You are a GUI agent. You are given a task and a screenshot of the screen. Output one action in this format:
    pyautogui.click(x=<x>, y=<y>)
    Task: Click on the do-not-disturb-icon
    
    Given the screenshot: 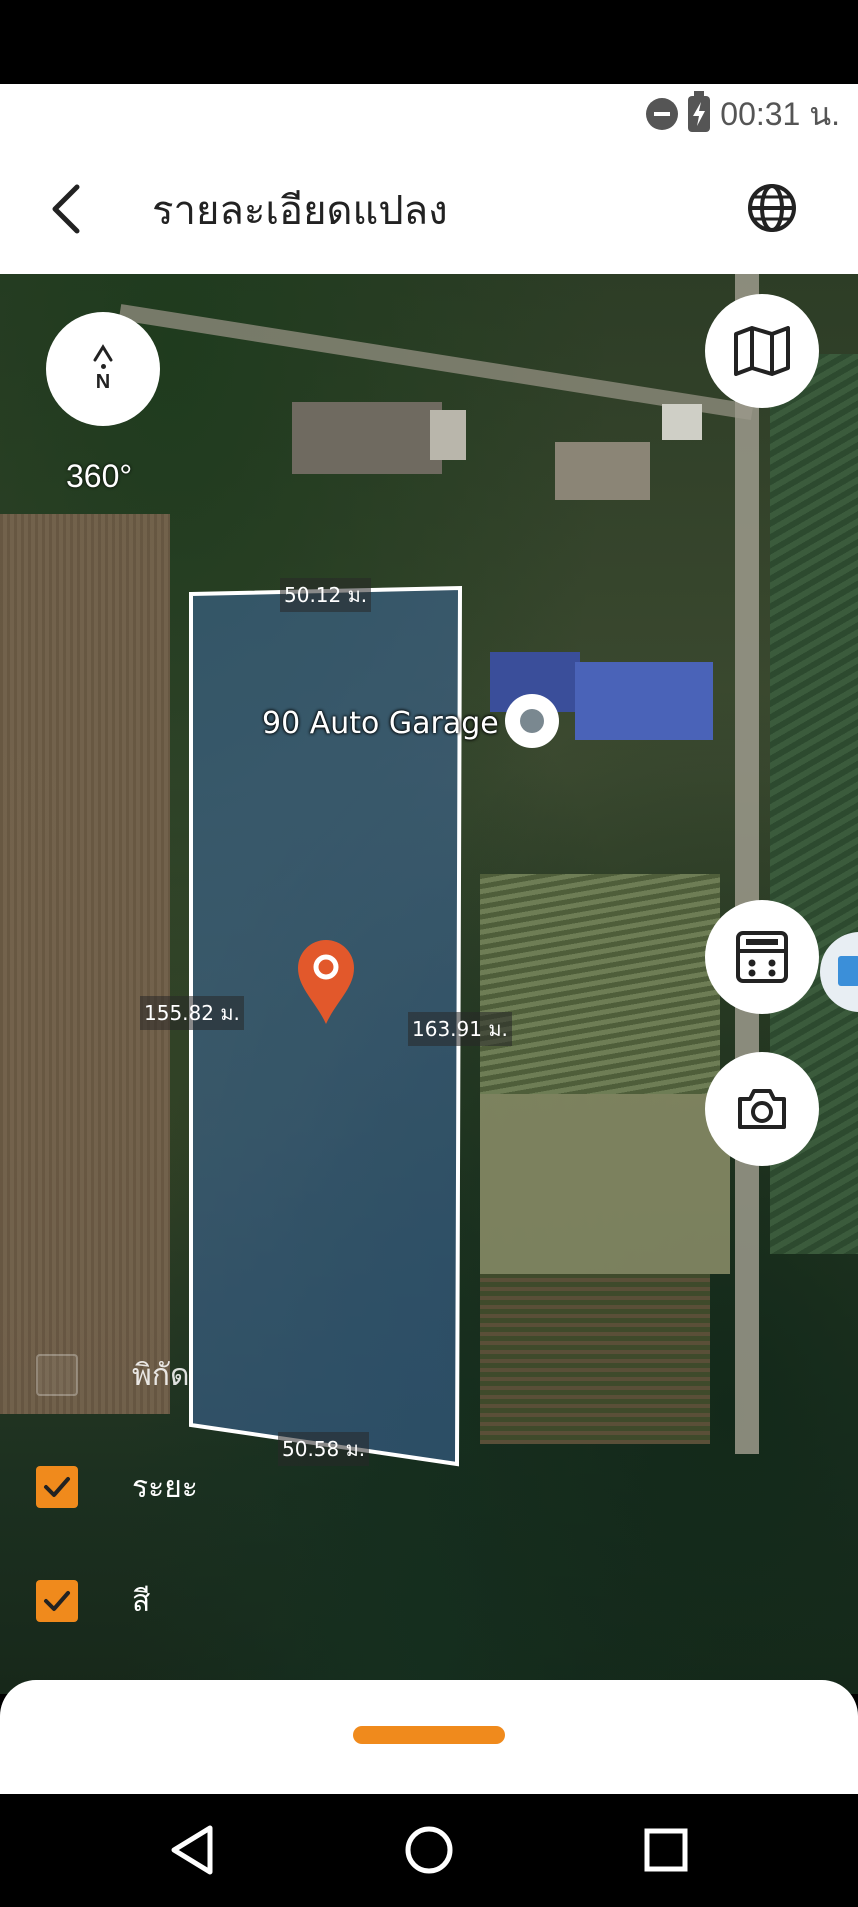 What is the action you would take?
    pyautogui.click(x=662, y=114)
    